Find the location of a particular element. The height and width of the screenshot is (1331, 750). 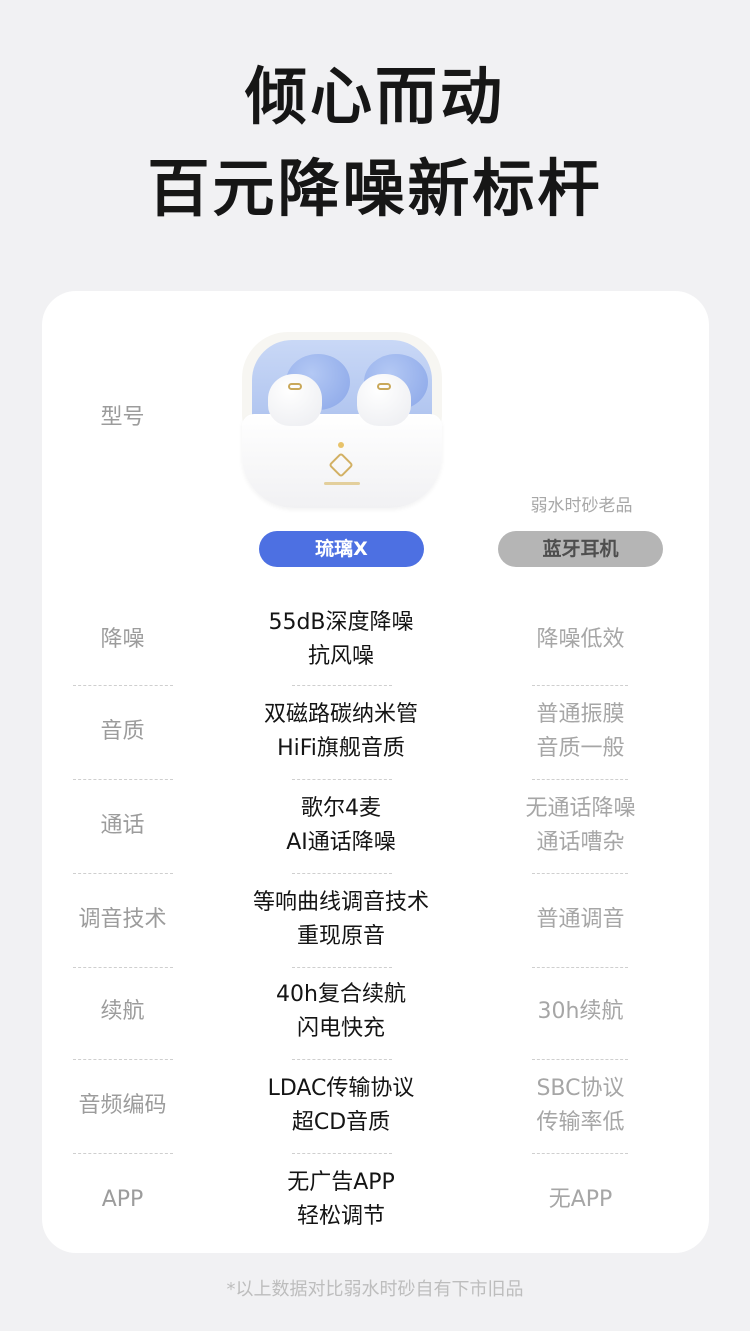

new-product-spec: 55dB深度降噪 抗风噪 is located at coordinates (341, 640).